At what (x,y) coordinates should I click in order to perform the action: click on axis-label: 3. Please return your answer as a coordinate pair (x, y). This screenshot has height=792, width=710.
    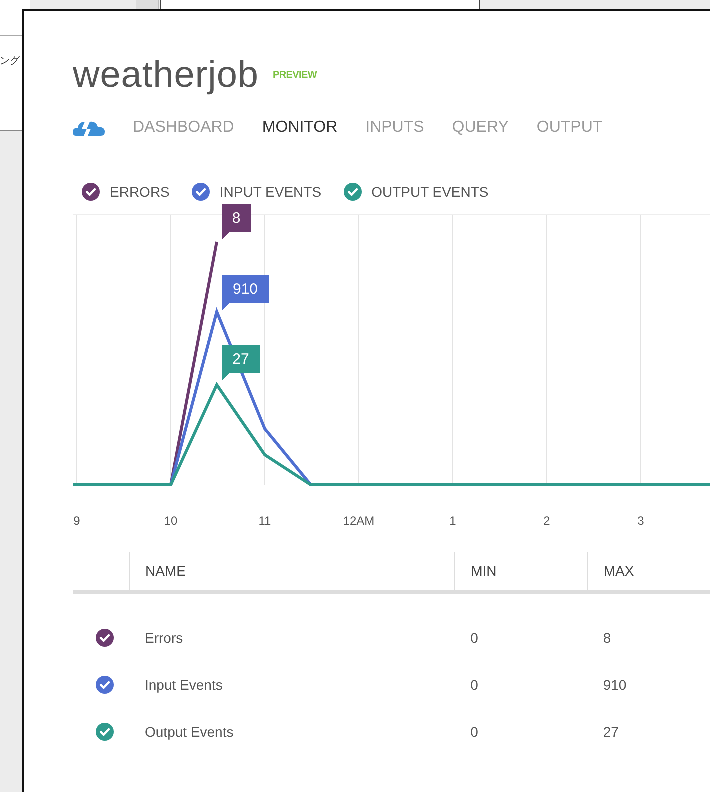
    Looking at the image, I should click on (641, 521).